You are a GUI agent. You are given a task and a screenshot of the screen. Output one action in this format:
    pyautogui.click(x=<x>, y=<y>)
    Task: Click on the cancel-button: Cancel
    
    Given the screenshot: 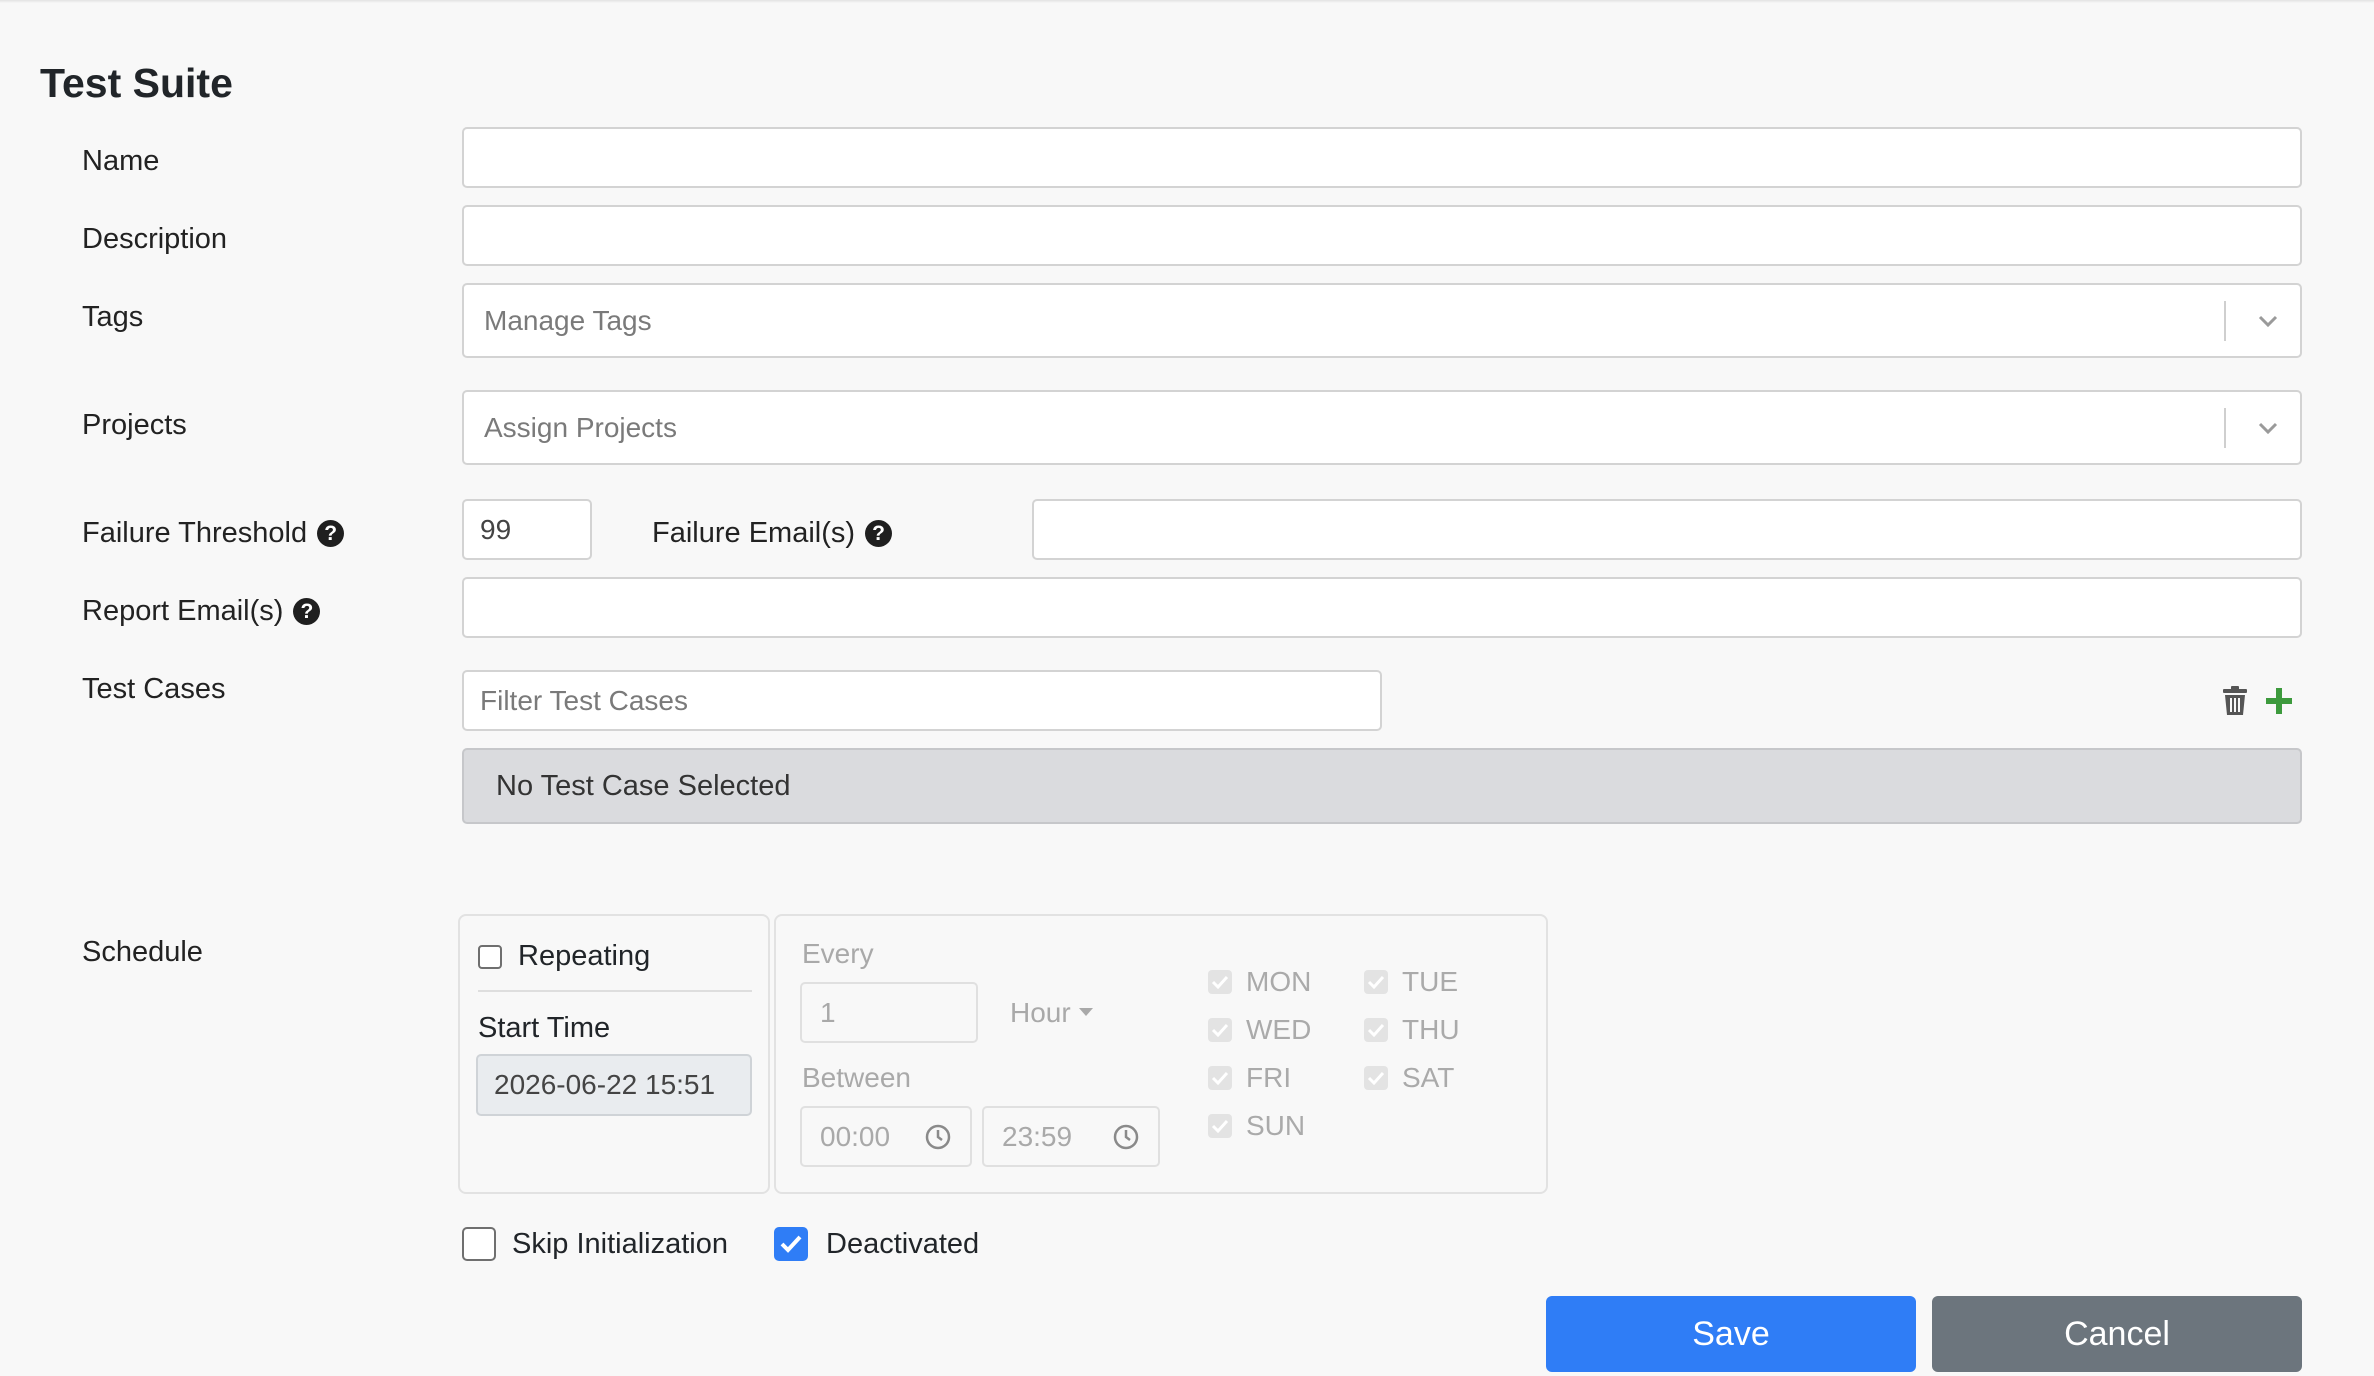 What is the action you would take?
    pyautogui.click(x=2117, y=1334)
    